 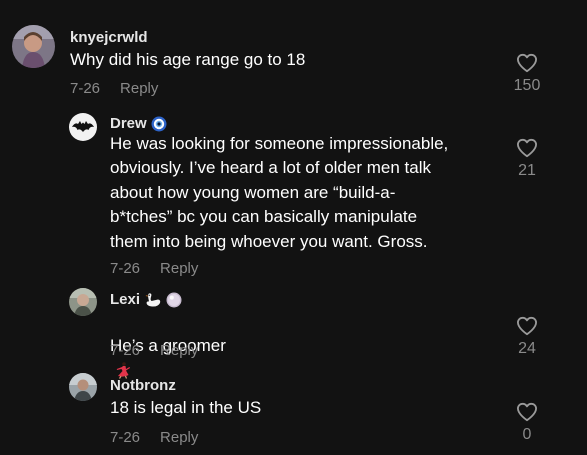 I want to click on like-button: 150, so click(x=527, y=74).